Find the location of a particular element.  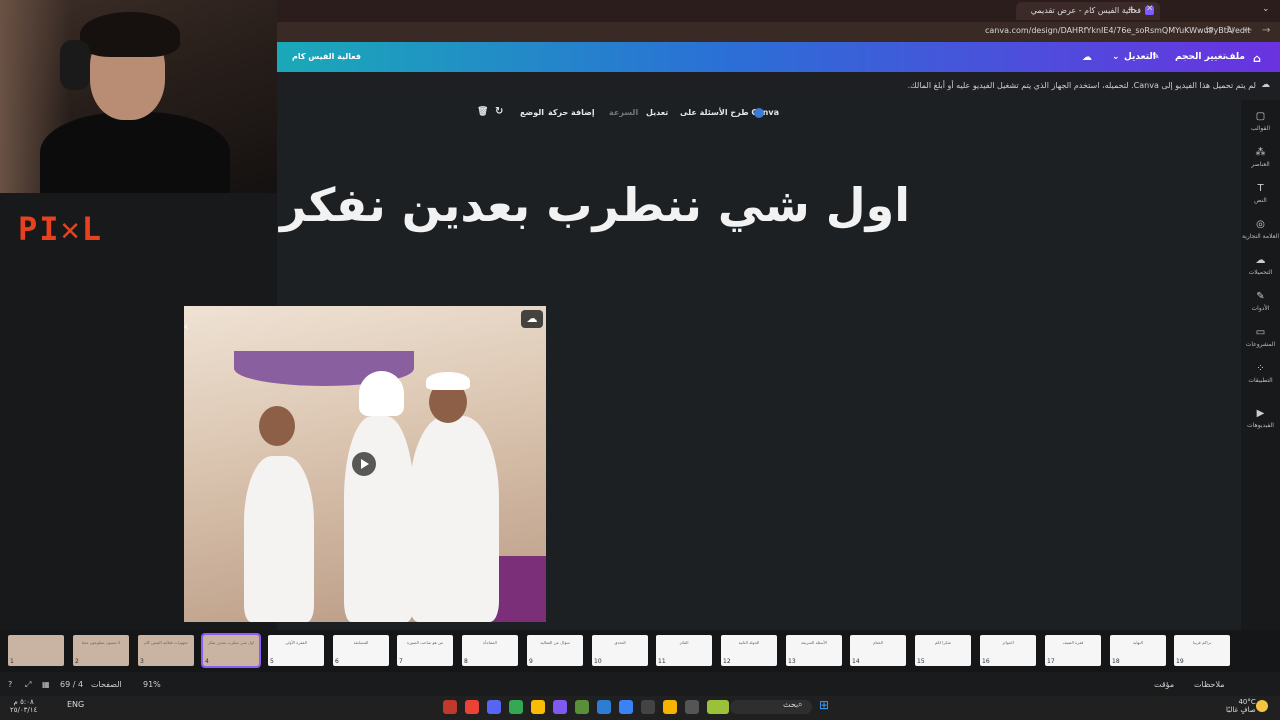

thumbnail-caption: المفاجأة is located at coordinates (490, 642).